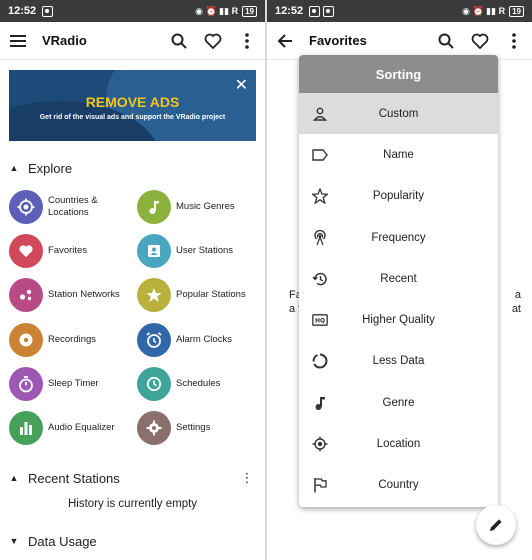  I want to click on recent-stations-header: ▲ Recent Stations ⋮, so click(132, 478).